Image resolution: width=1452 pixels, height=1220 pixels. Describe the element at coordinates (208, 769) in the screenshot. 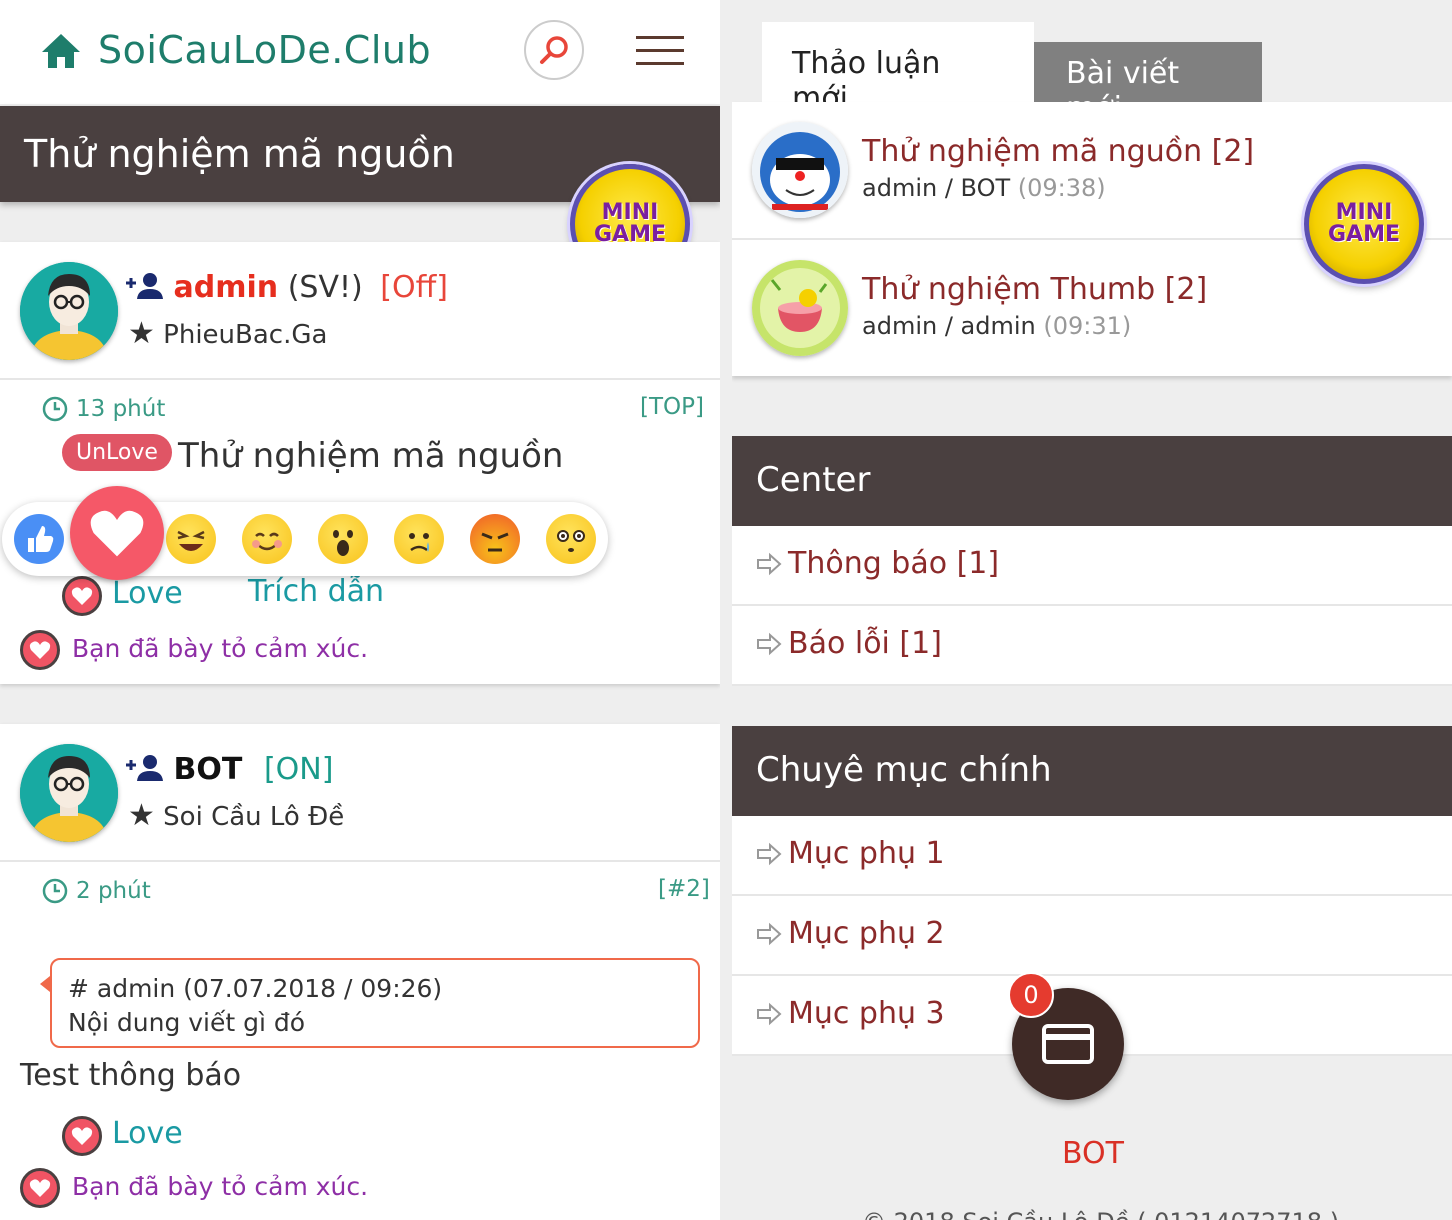

I see `username: BOT` at that location.